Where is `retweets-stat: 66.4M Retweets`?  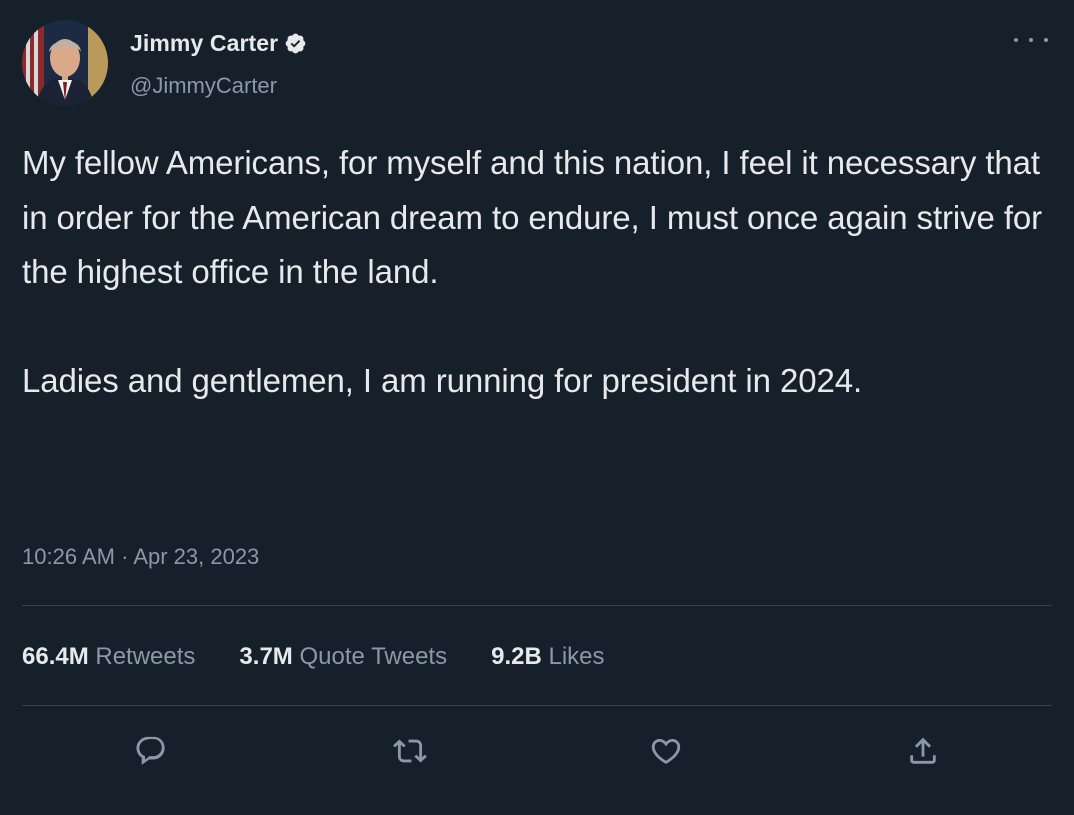
retweets-stat: 66.4M Retweets is located at coordinates (108, 657).